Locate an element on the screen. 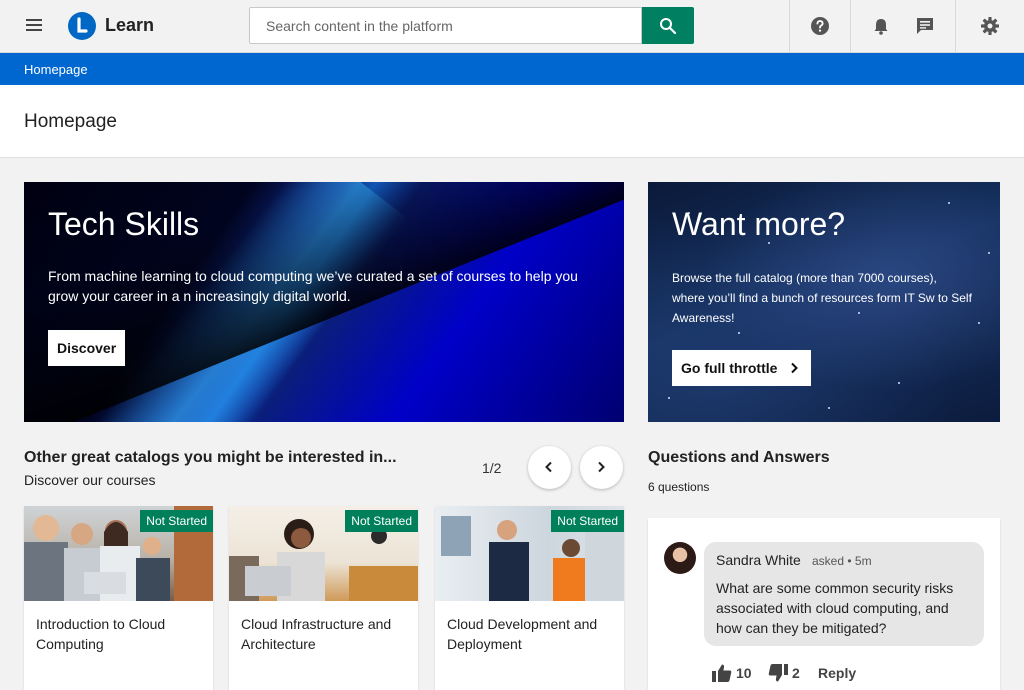 This screenshot has width=1024, height=690. thumbs-down-icon is located at coordinates (778, 673).